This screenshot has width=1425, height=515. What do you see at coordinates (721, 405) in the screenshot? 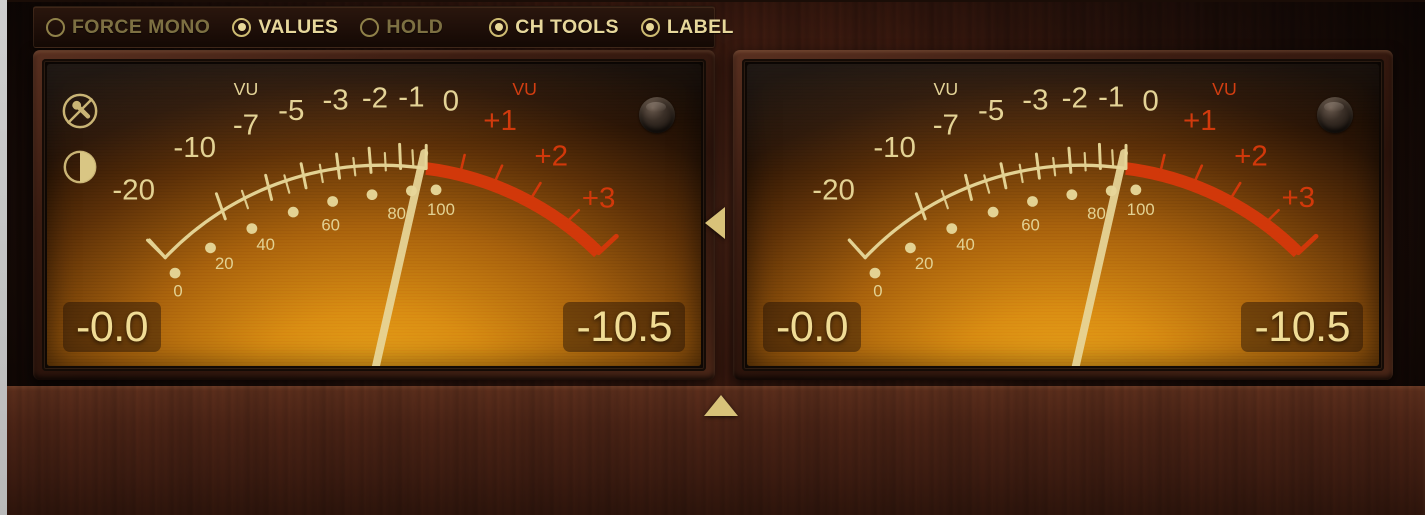
I see `up-triangle-icon` at bounding box center [721, 405].